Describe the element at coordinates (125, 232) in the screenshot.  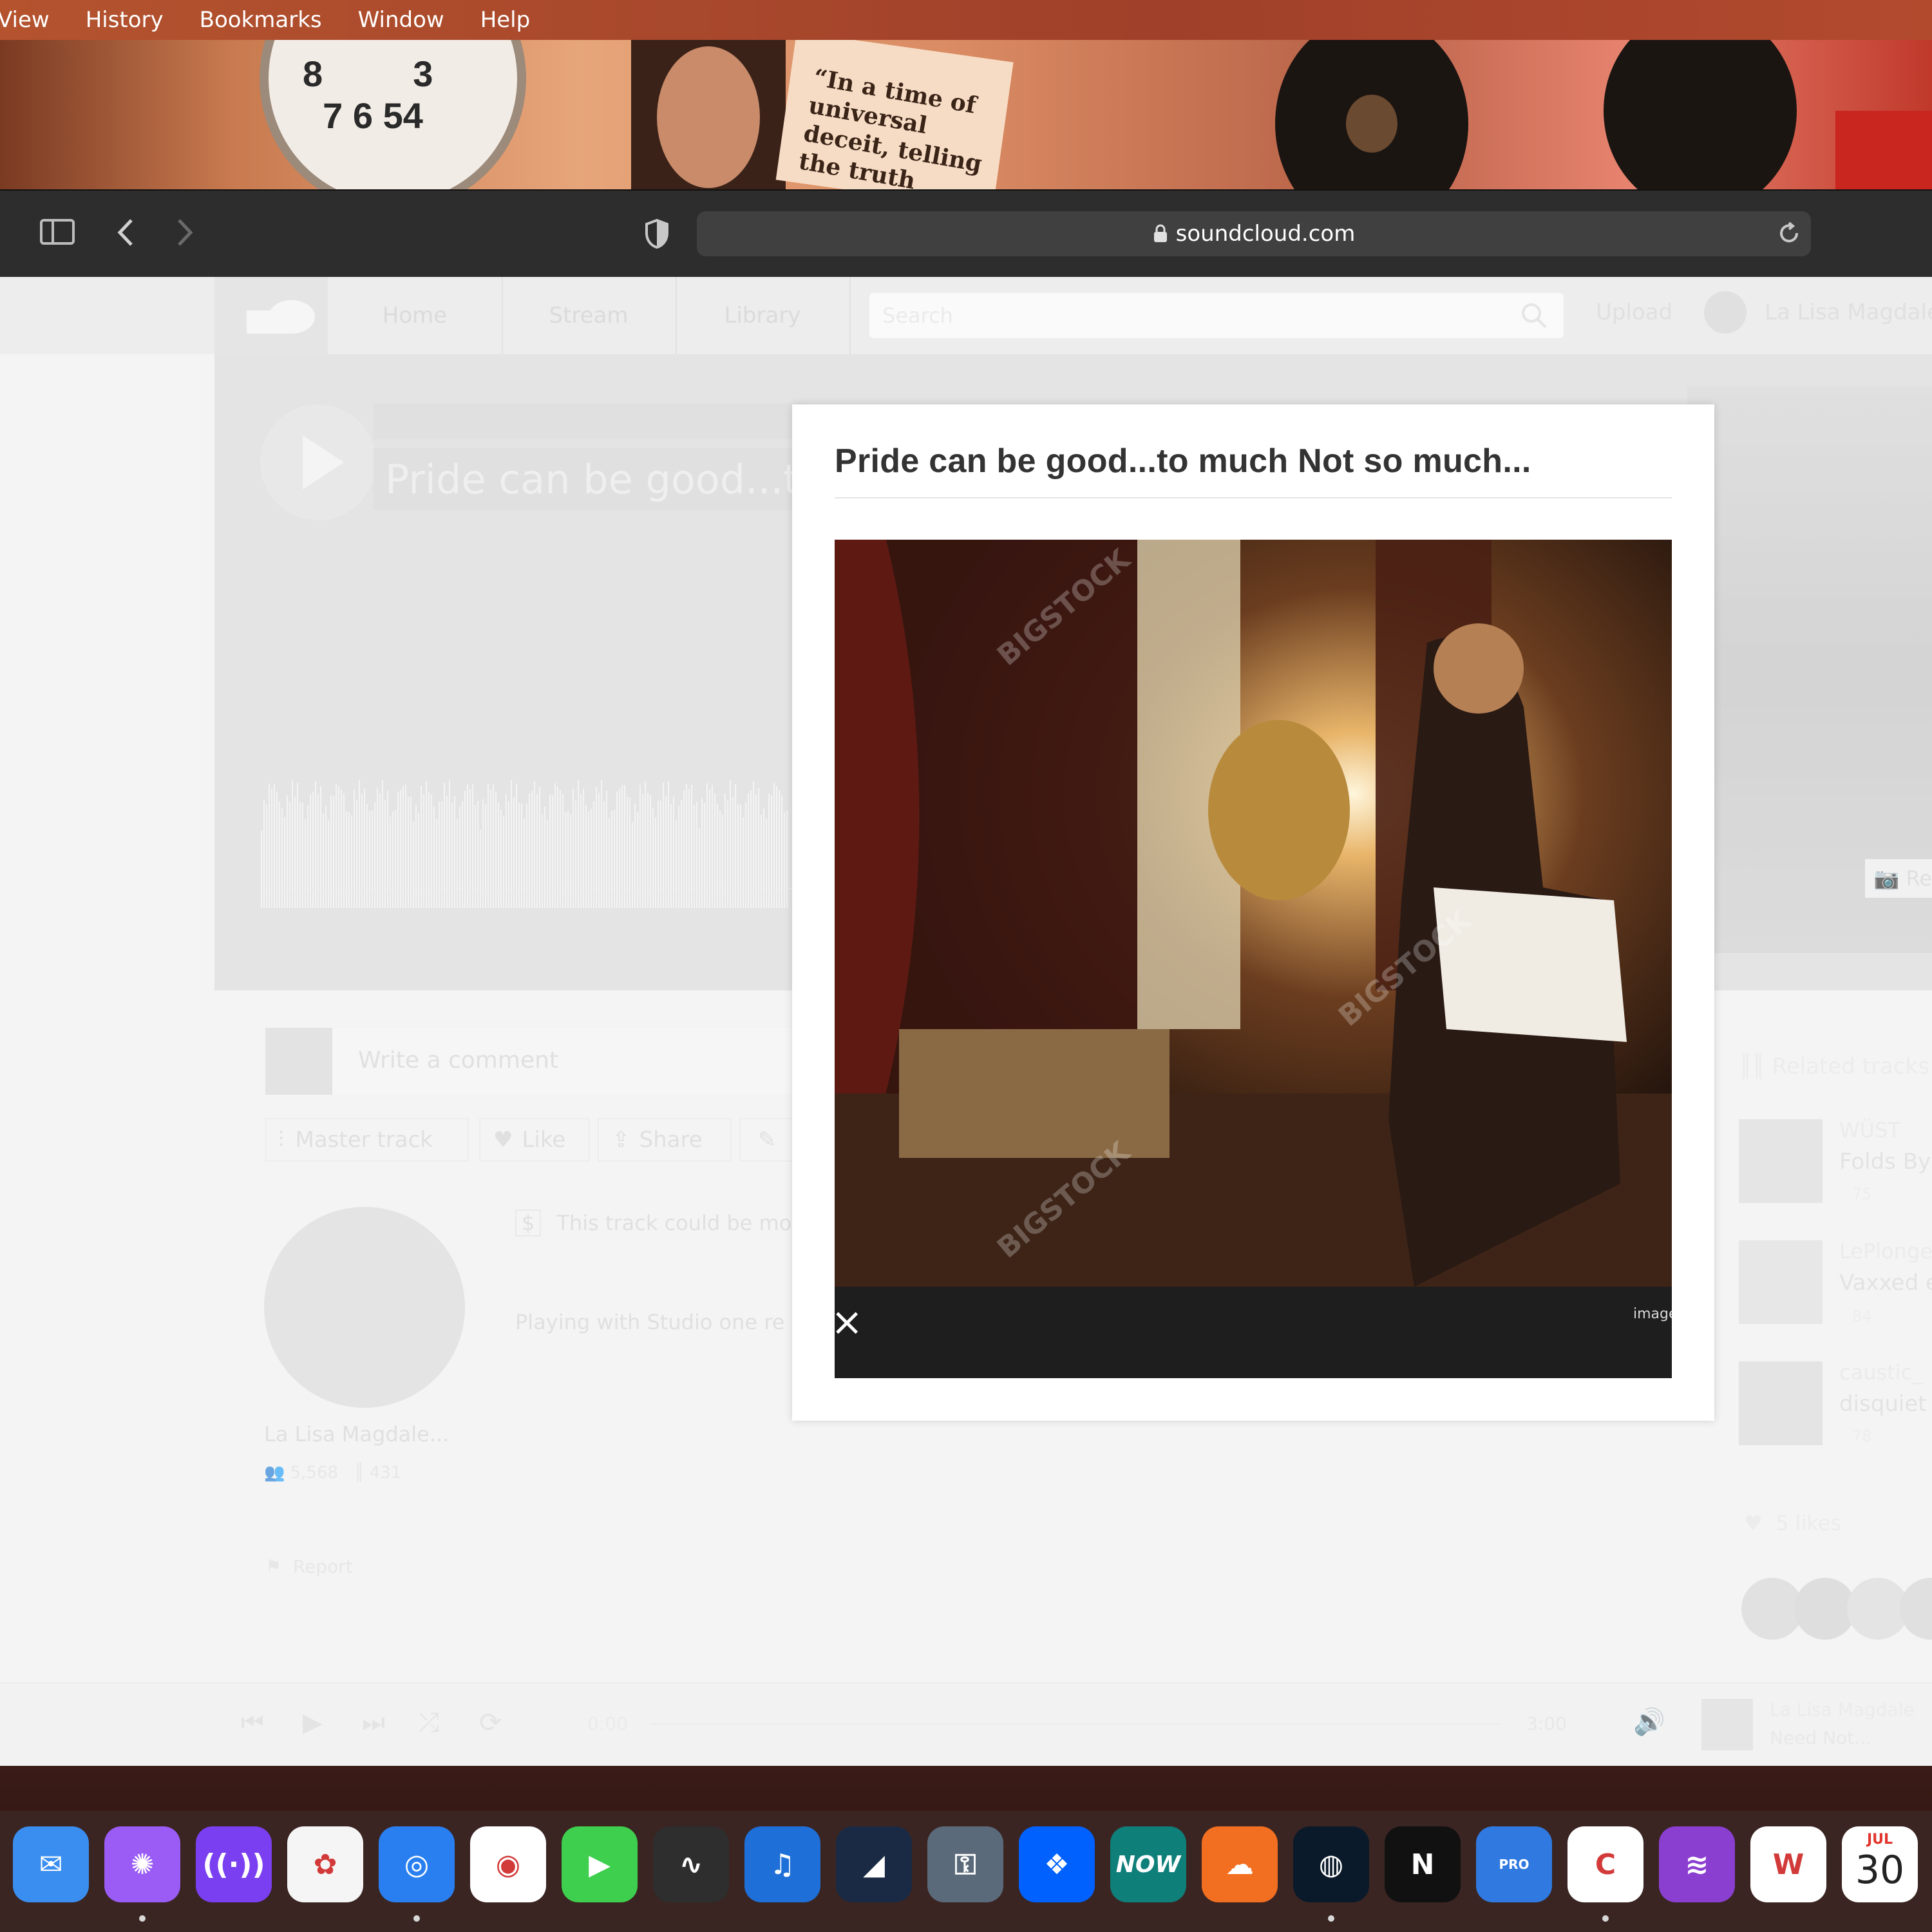
I see `back-icon` at that location.